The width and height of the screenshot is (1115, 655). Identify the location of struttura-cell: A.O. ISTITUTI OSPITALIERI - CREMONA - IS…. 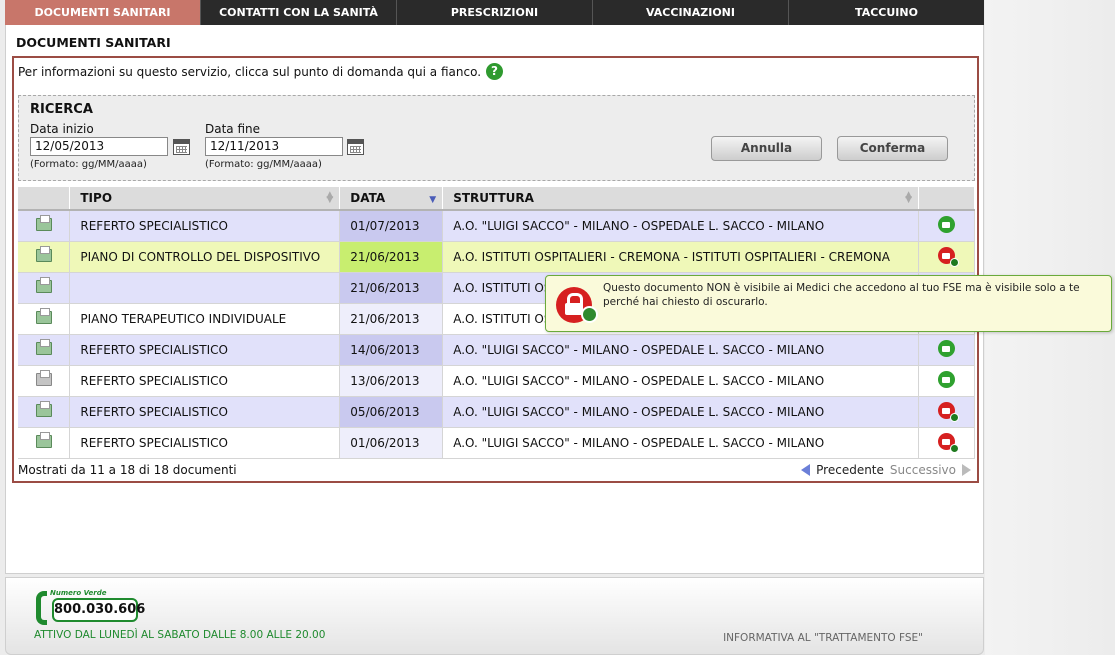
(681, 257).